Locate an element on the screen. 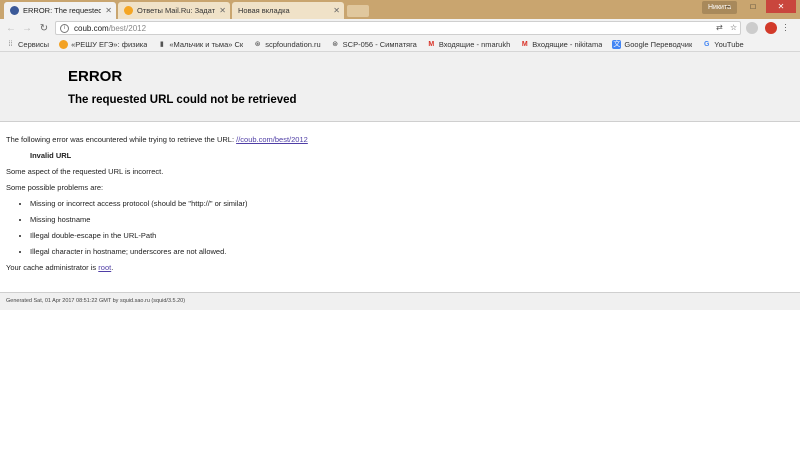 The height and width of the screenshot is (450, 800). bookmark-item: ⊛ scpfoundation.ru is located at coordinates (287, 44).